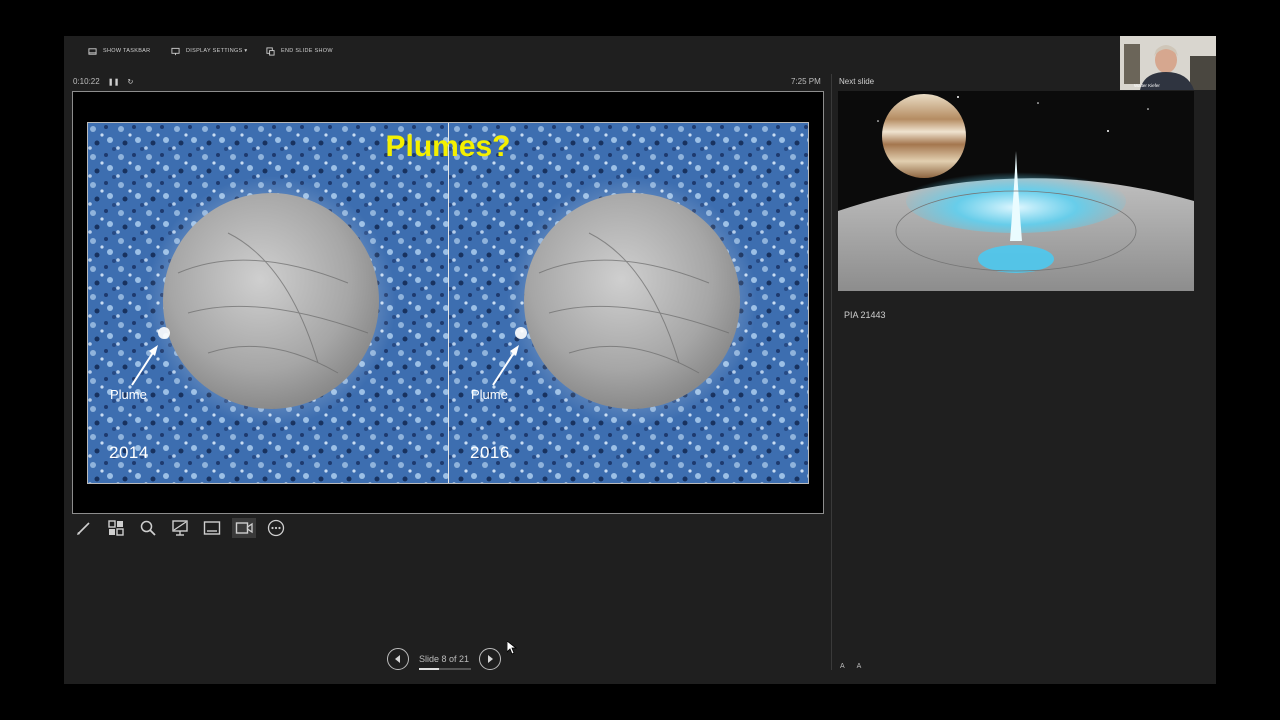 This screenshot has height=720, width=1280. I want to click on subtitles-button, so click(212, 528).